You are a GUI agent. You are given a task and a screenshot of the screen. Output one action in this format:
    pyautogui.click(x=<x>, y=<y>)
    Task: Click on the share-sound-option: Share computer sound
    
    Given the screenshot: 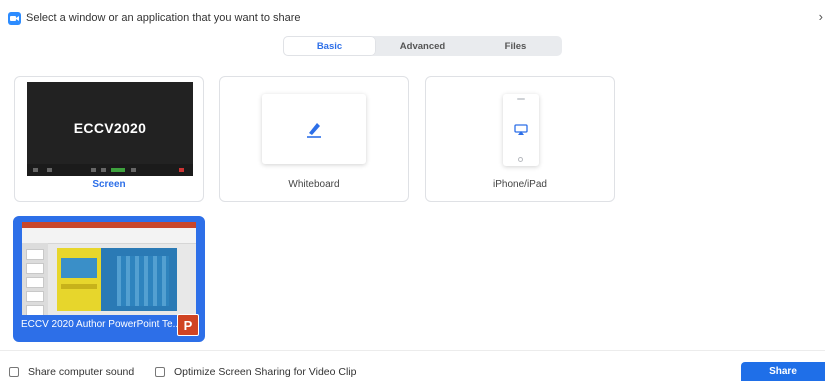 What is the action you would take?
    pyautogui.click(x=71, y=372)
    